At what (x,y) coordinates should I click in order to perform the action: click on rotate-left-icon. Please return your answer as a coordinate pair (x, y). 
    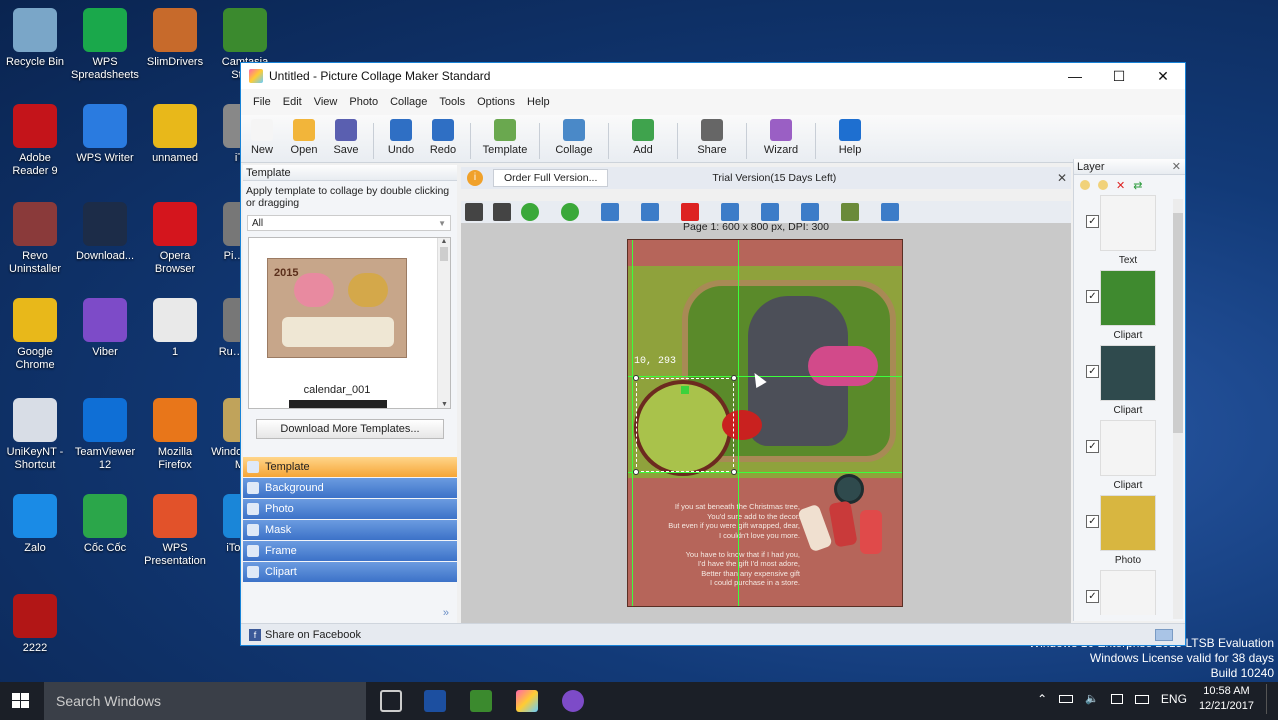
    Looking at the image, I should click on (610, 212).